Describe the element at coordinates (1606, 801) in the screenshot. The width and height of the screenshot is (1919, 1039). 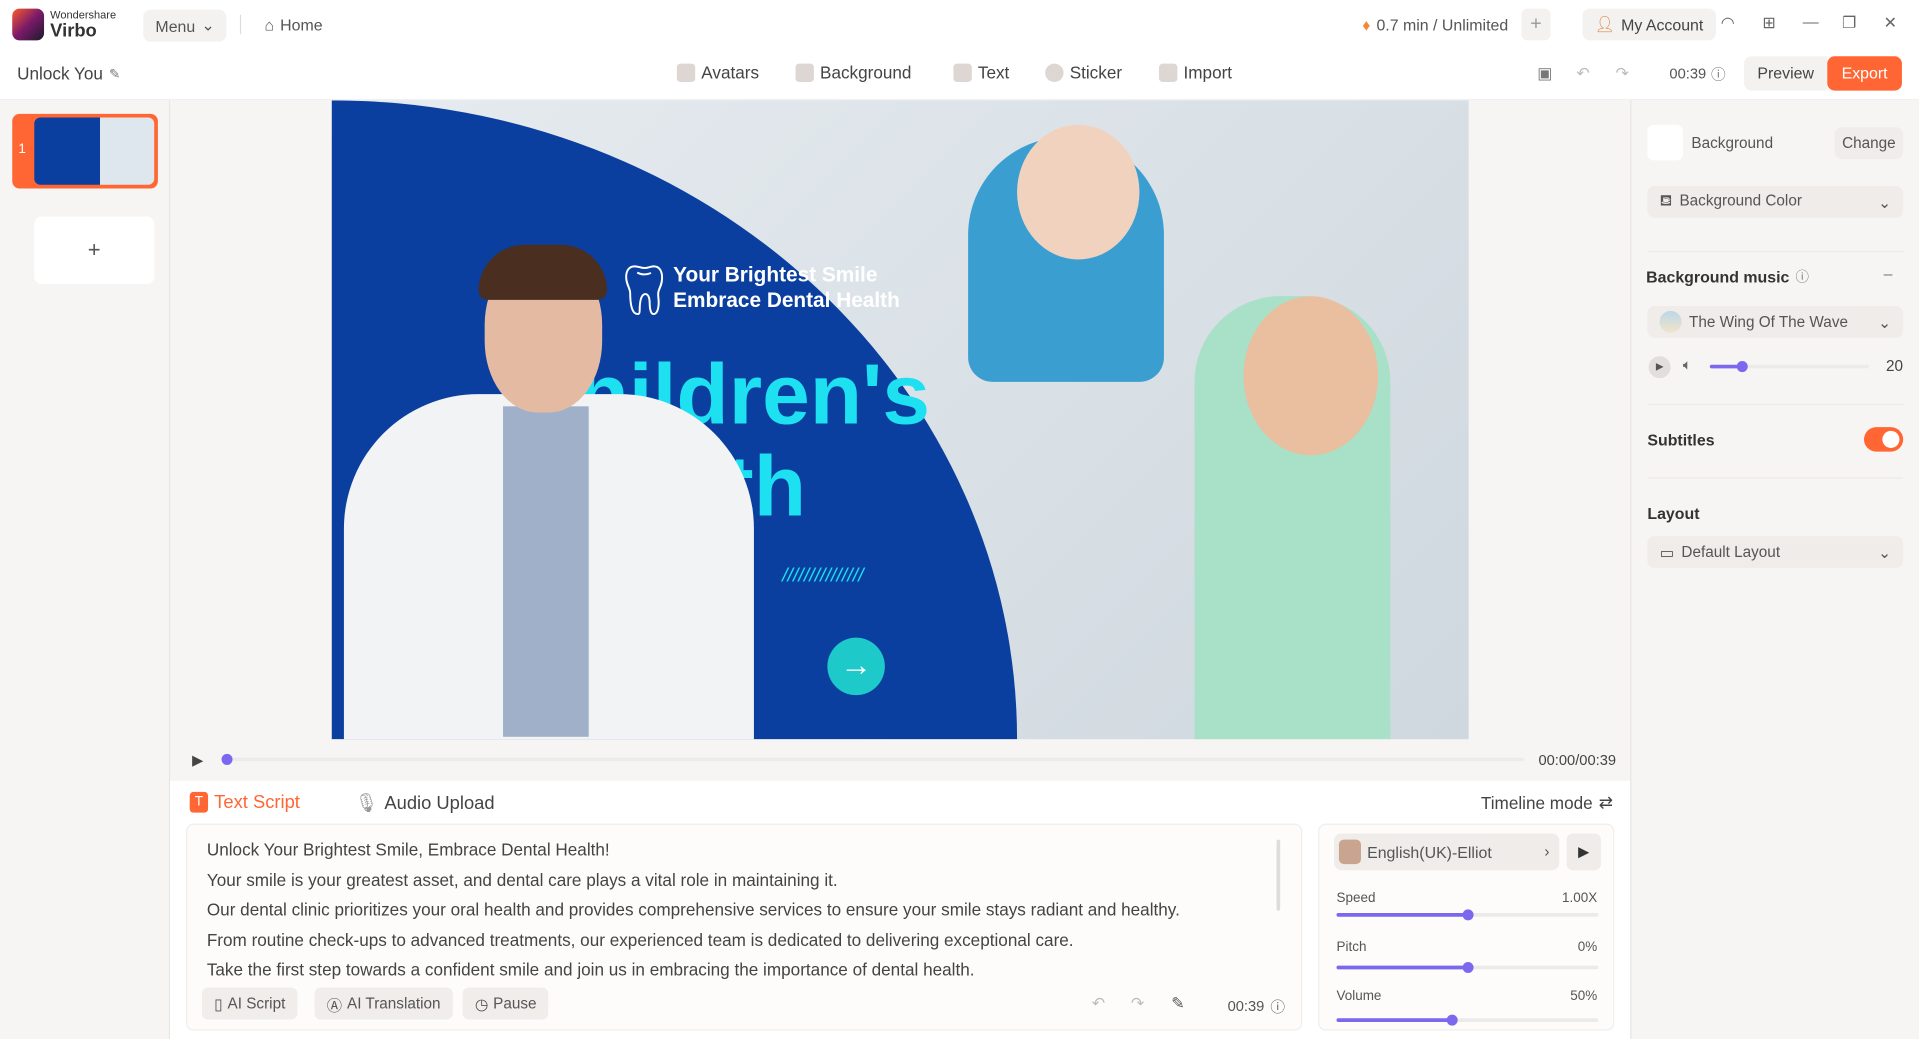
I see `swap-icon: ⇄` at that location.